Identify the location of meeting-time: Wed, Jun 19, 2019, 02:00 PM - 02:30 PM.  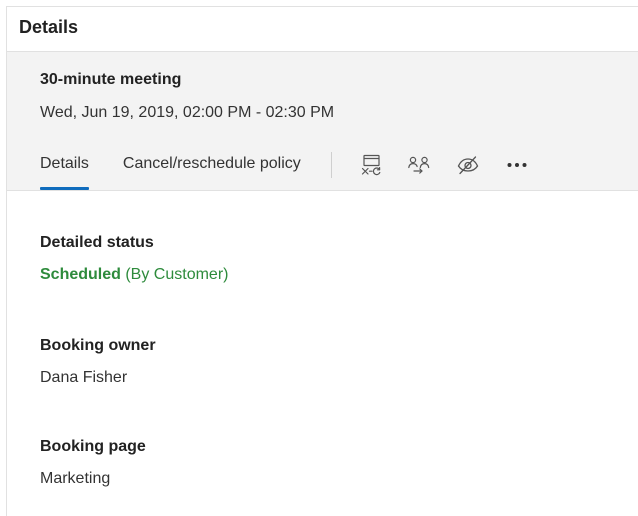
(187, 112).